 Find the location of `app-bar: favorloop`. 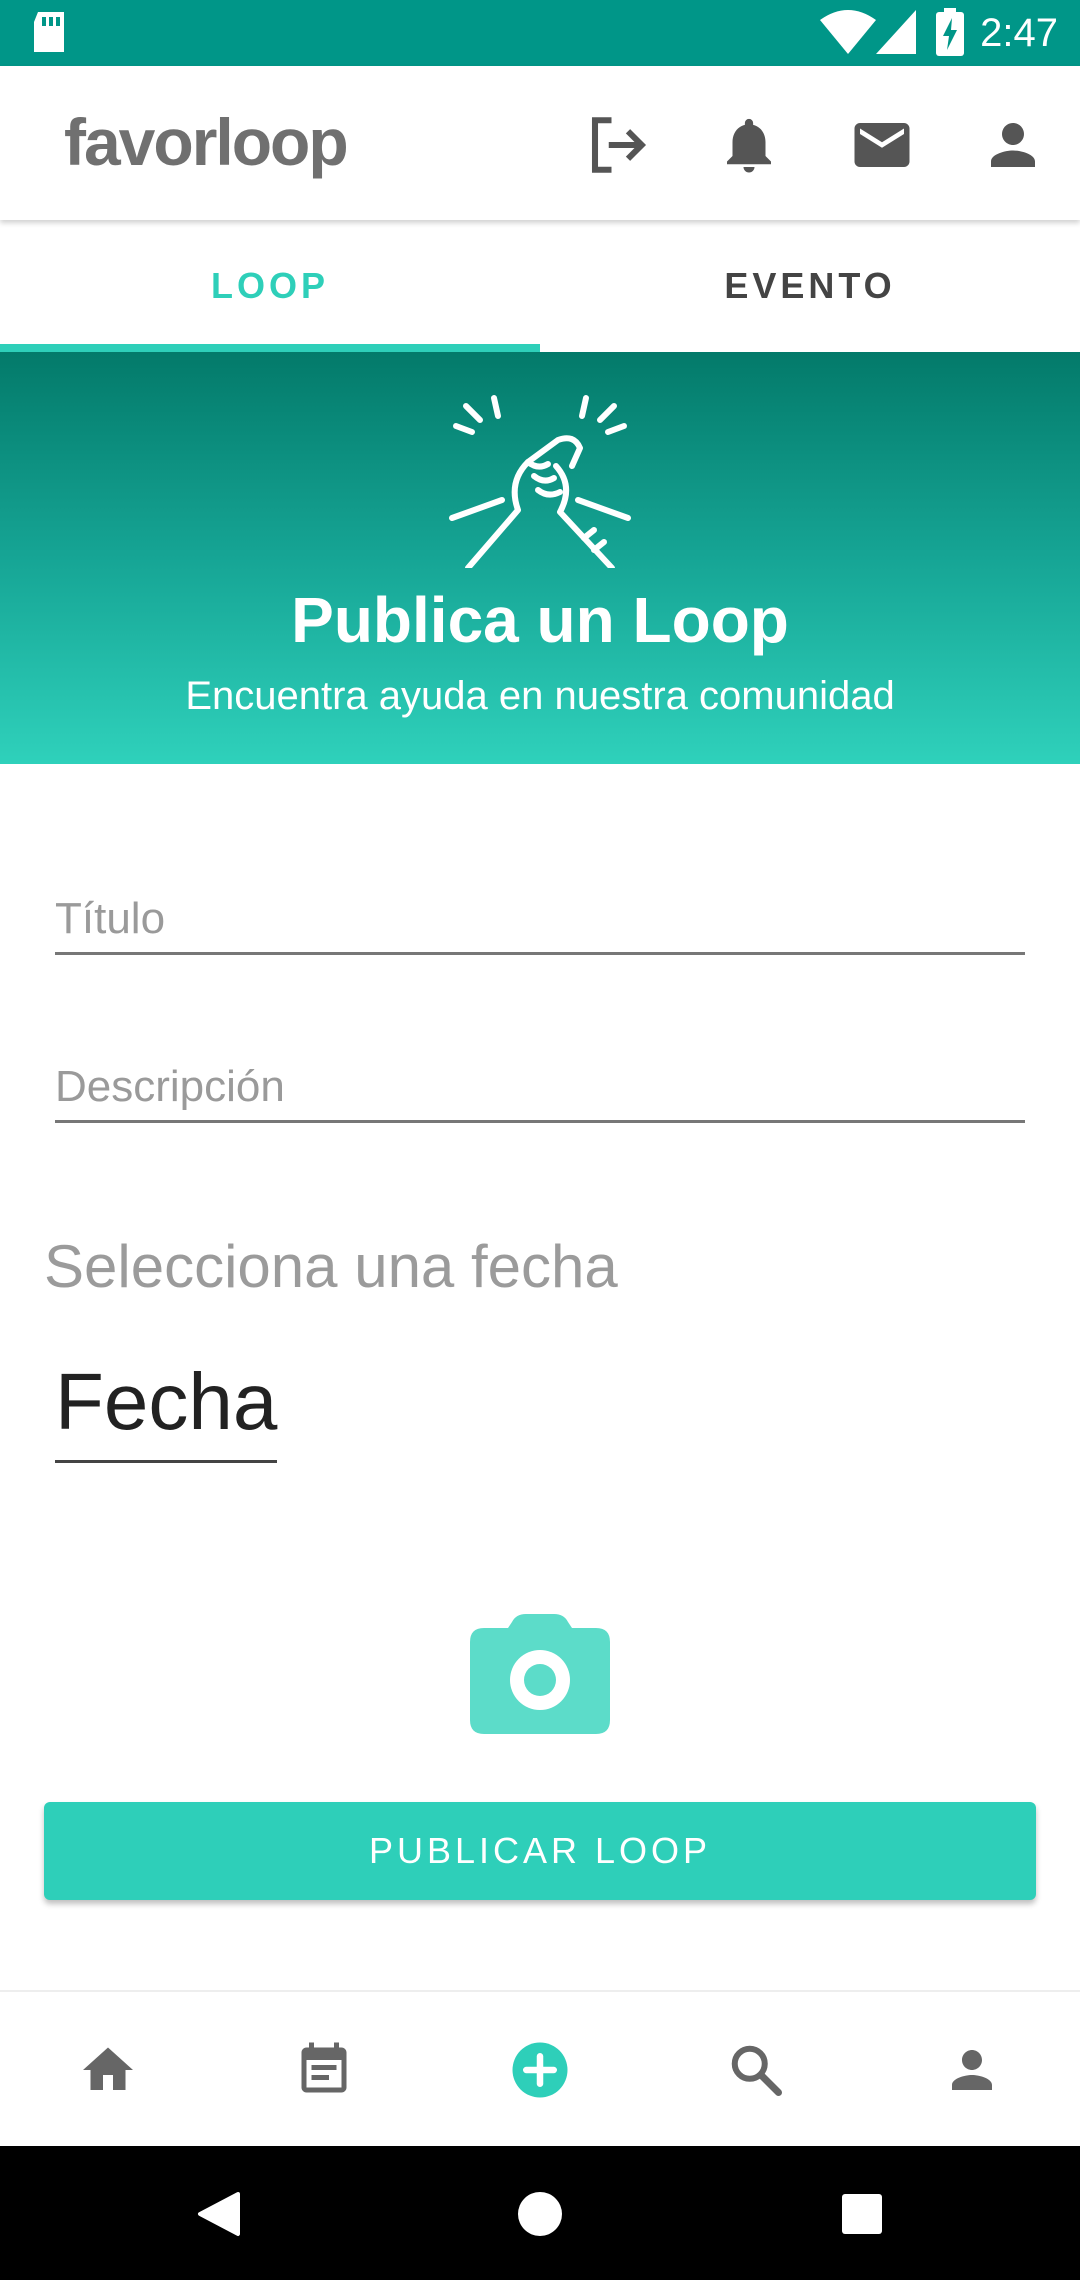

app-bar: favorloop is located at coordinates (540, 143).